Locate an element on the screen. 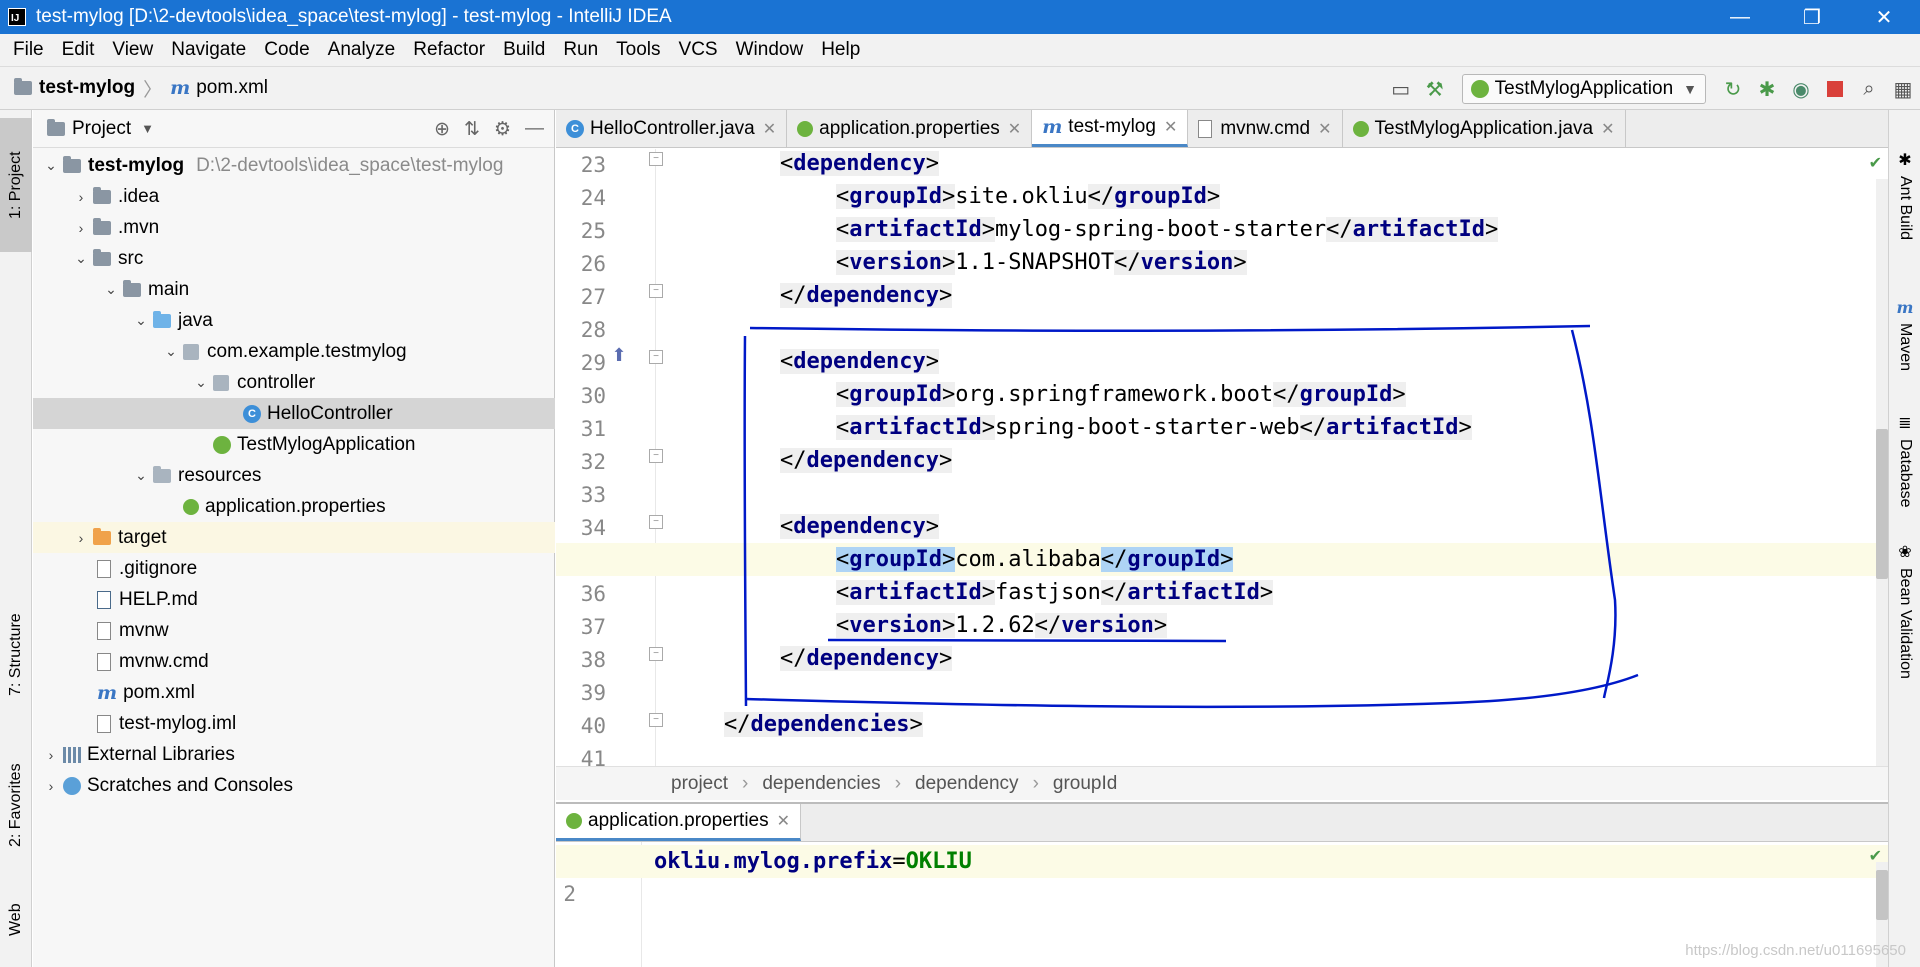  close-icon: ✕ is located at coordinates (1884, 17).